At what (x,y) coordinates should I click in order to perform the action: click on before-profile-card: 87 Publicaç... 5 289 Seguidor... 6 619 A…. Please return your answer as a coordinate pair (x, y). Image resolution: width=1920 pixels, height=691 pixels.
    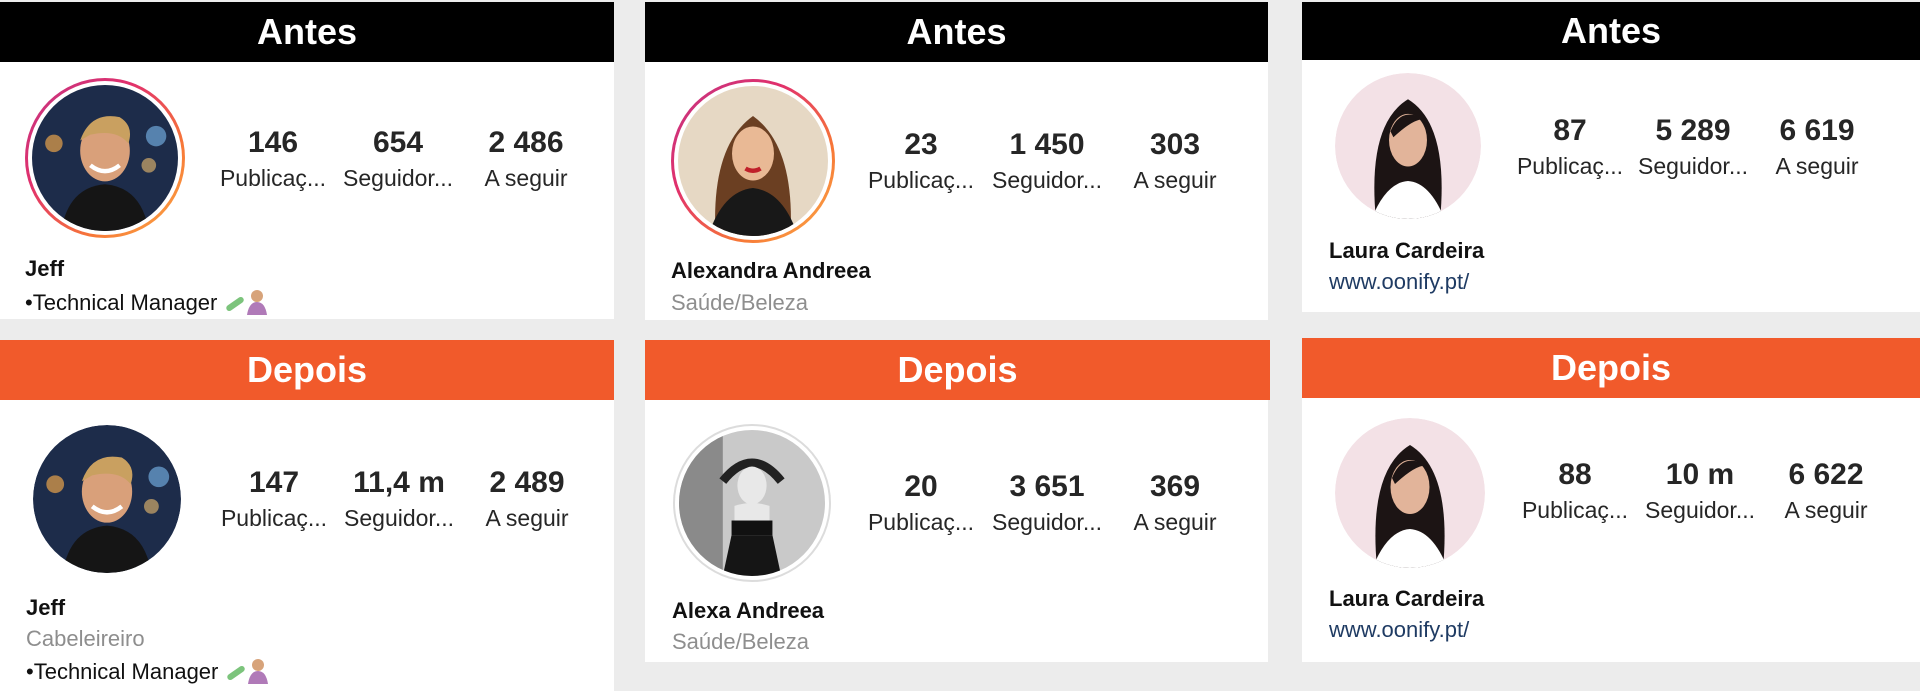
    Looking at the image, I should click on (1611, 186).